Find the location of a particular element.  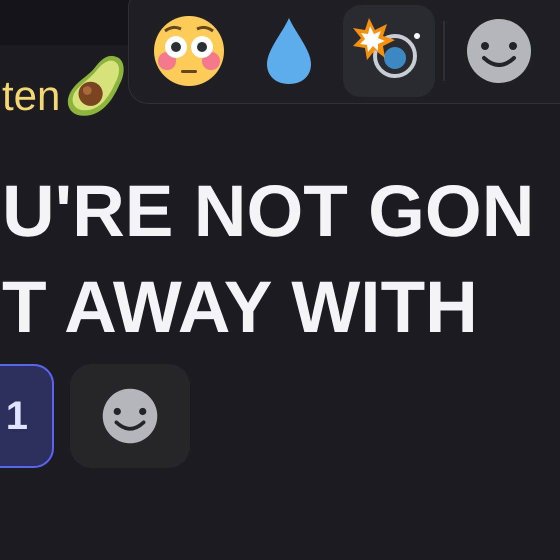

add-reaction-button is located at coordinates (130, 416).